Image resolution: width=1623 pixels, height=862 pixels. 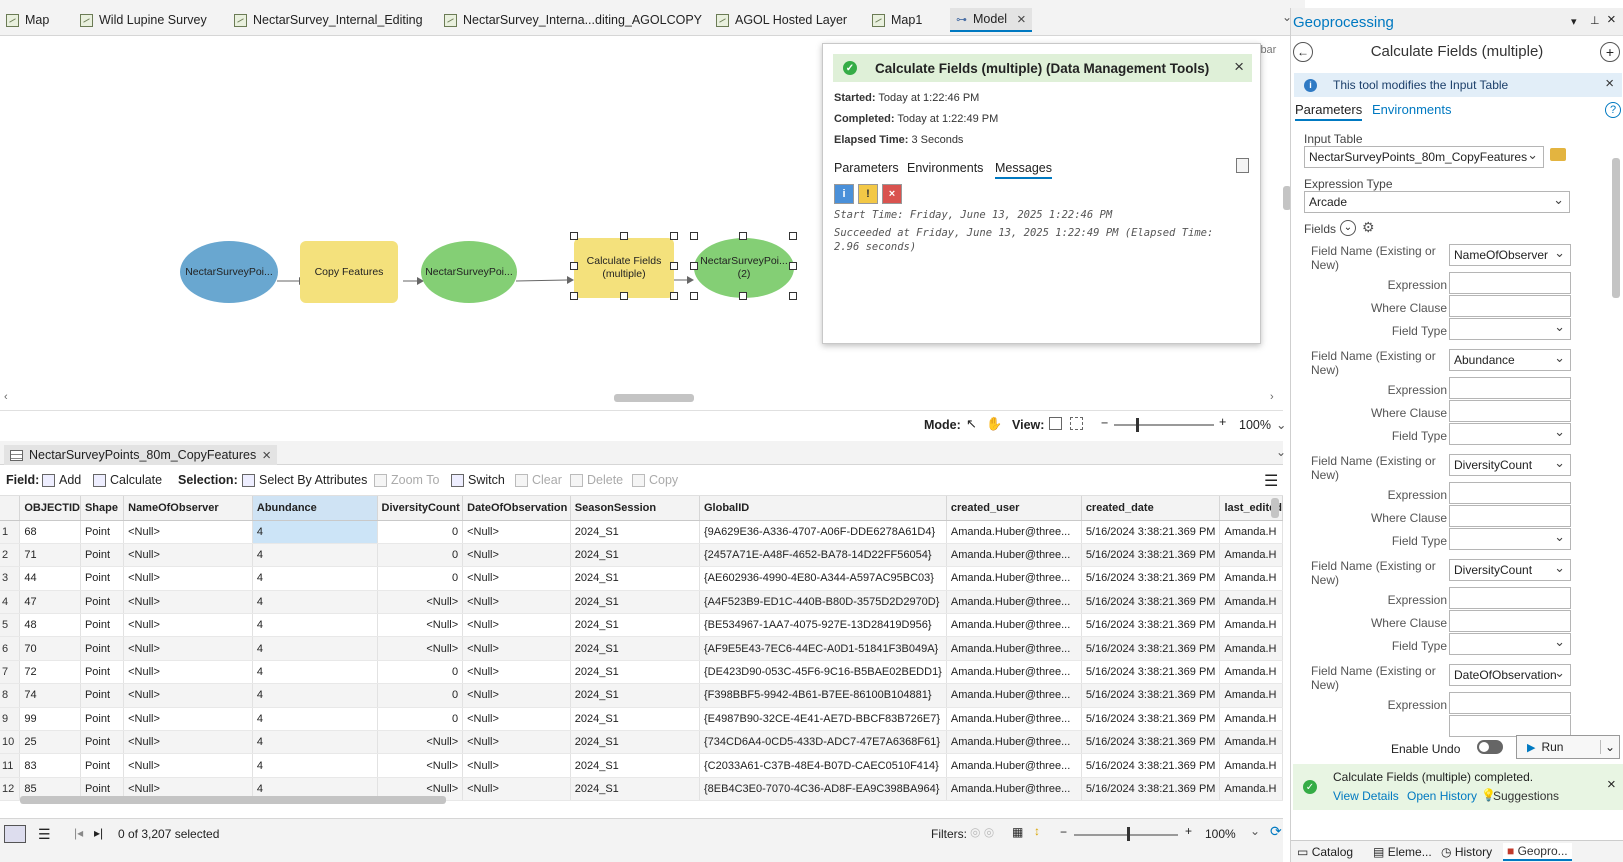 What do you see at coordinates (654, 398) in the screenshot?
I see `horizontal-scrollbar` at bounding box center [654, 398].